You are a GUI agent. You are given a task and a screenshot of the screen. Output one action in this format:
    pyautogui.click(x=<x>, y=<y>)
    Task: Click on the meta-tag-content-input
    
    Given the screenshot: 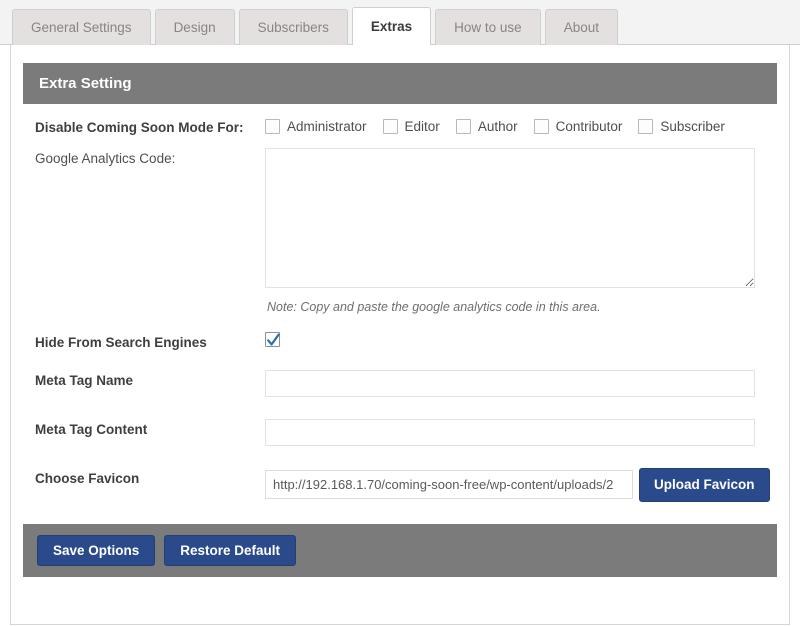 What is the action you would take?
    pyautogui.click(x=510, y=432)
    